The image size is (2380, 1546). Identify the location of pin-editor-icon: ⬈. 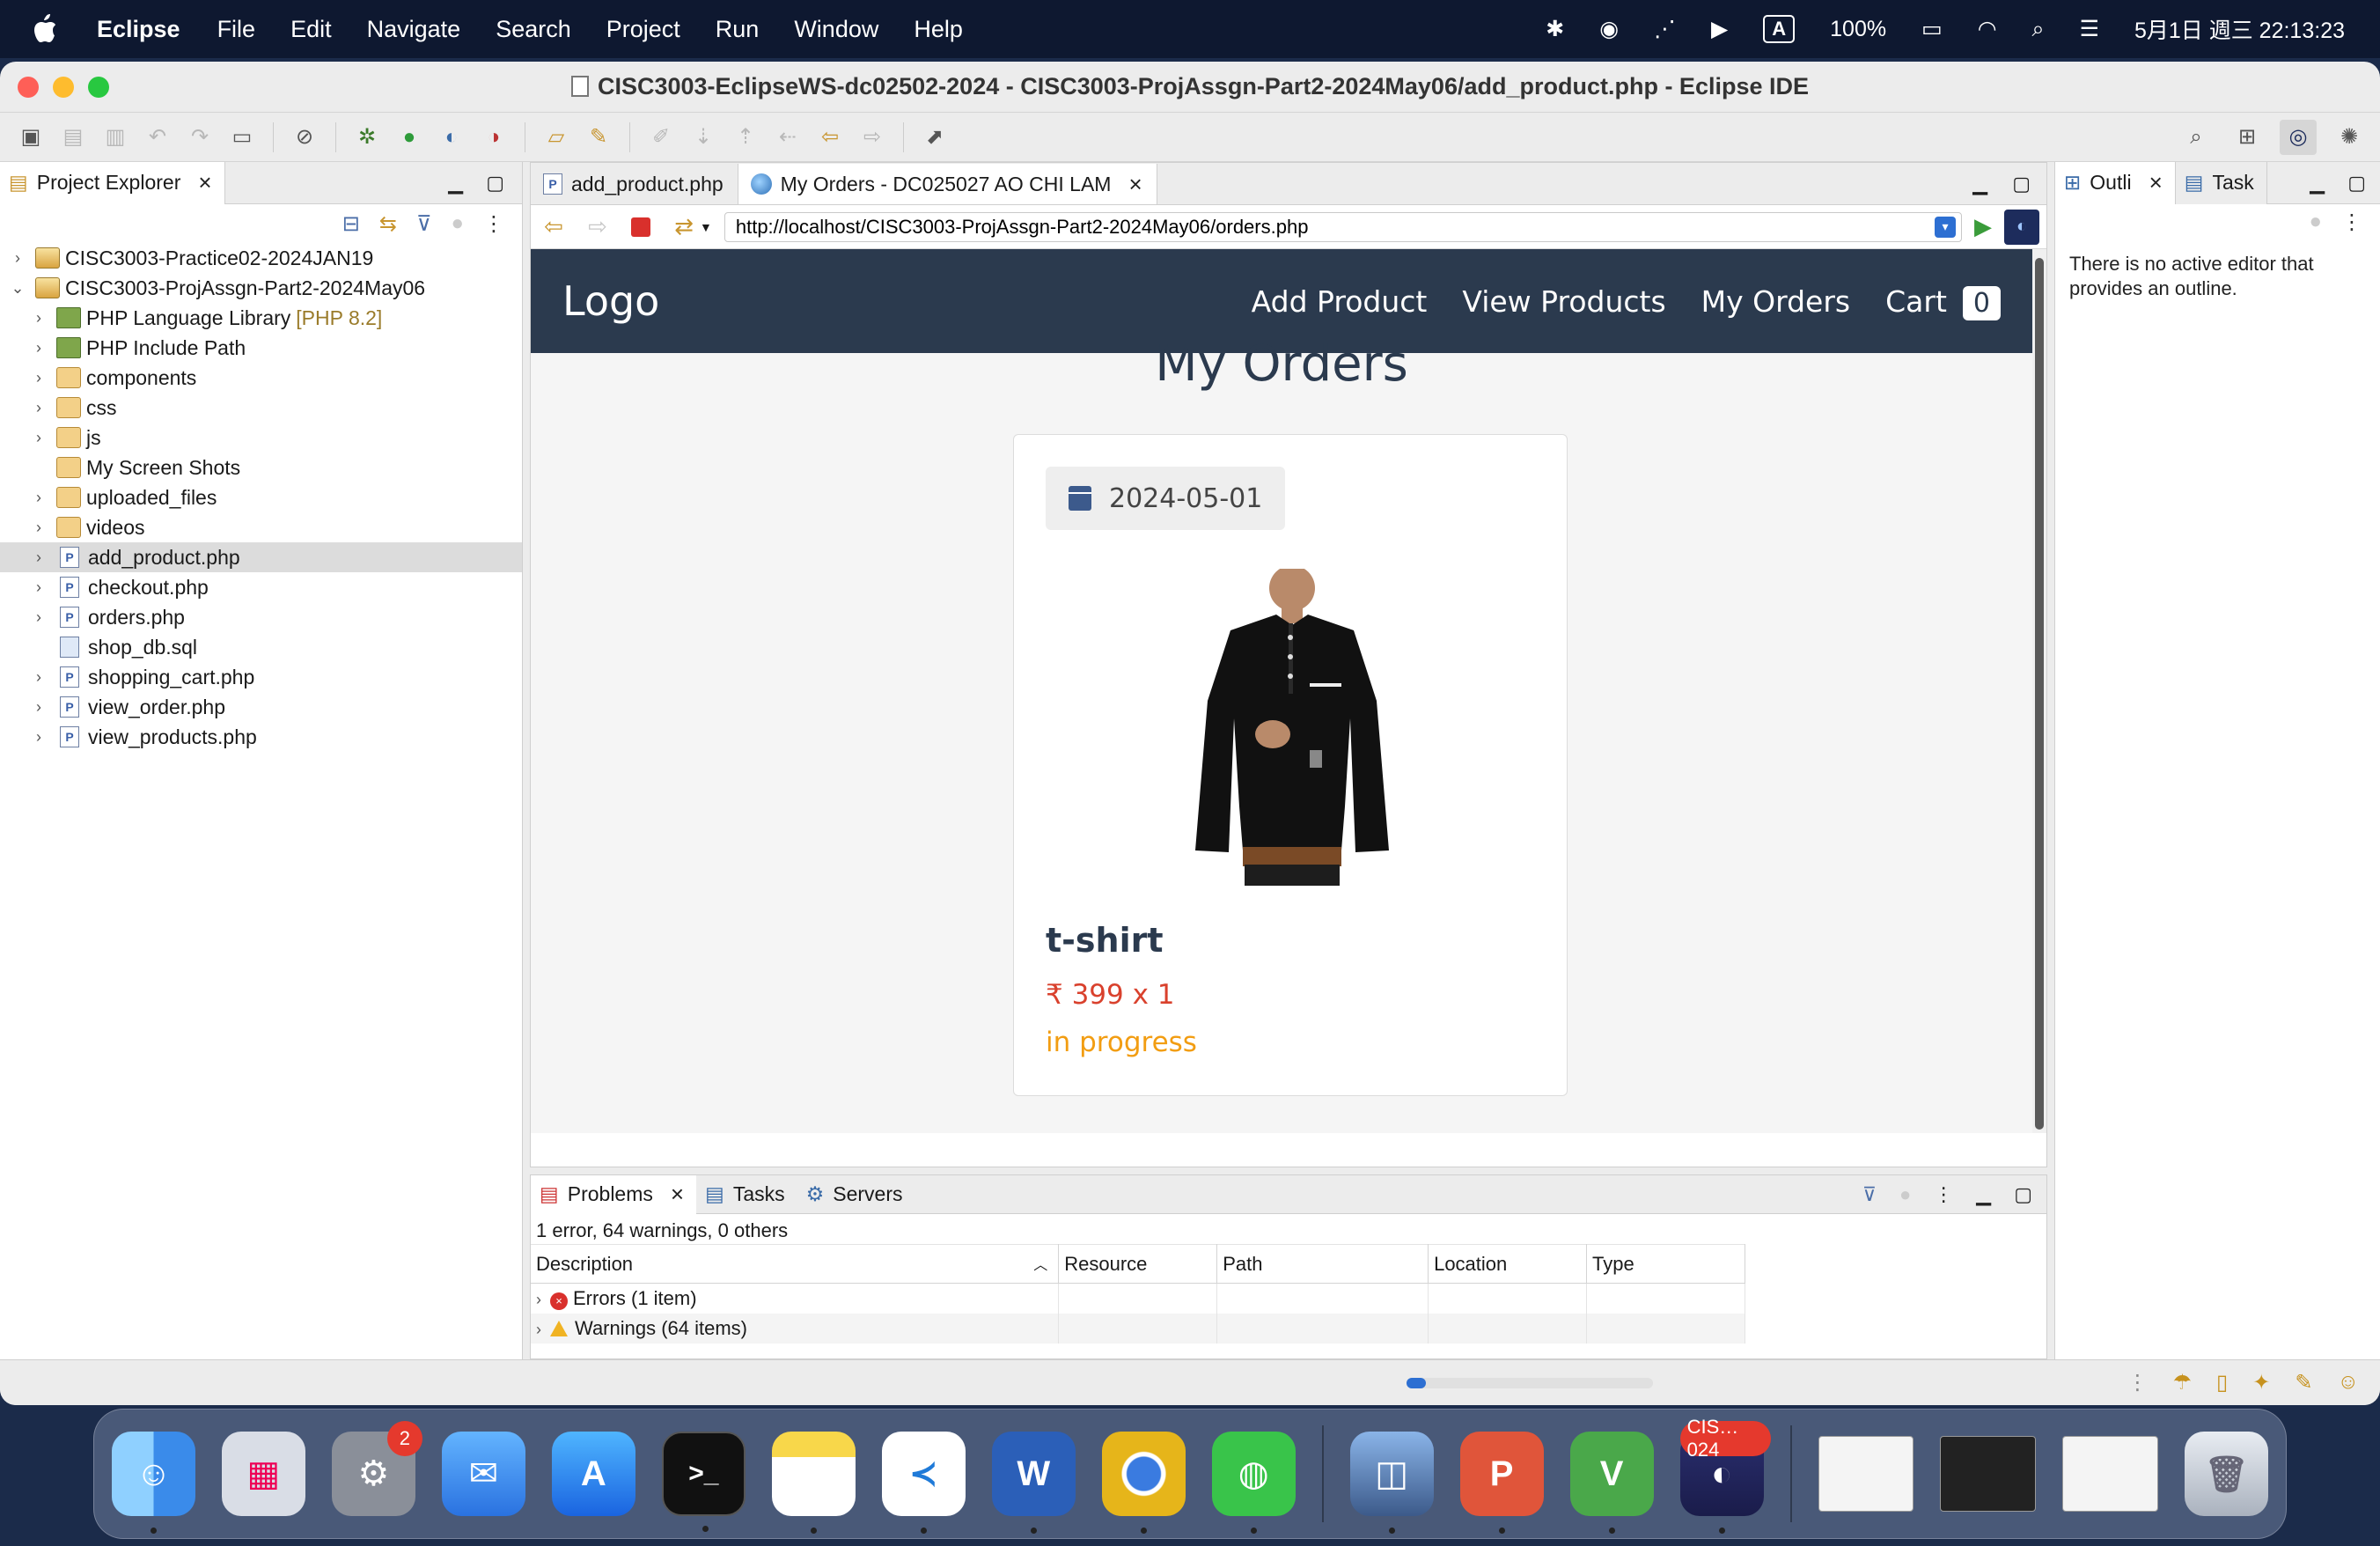
(934, 137).